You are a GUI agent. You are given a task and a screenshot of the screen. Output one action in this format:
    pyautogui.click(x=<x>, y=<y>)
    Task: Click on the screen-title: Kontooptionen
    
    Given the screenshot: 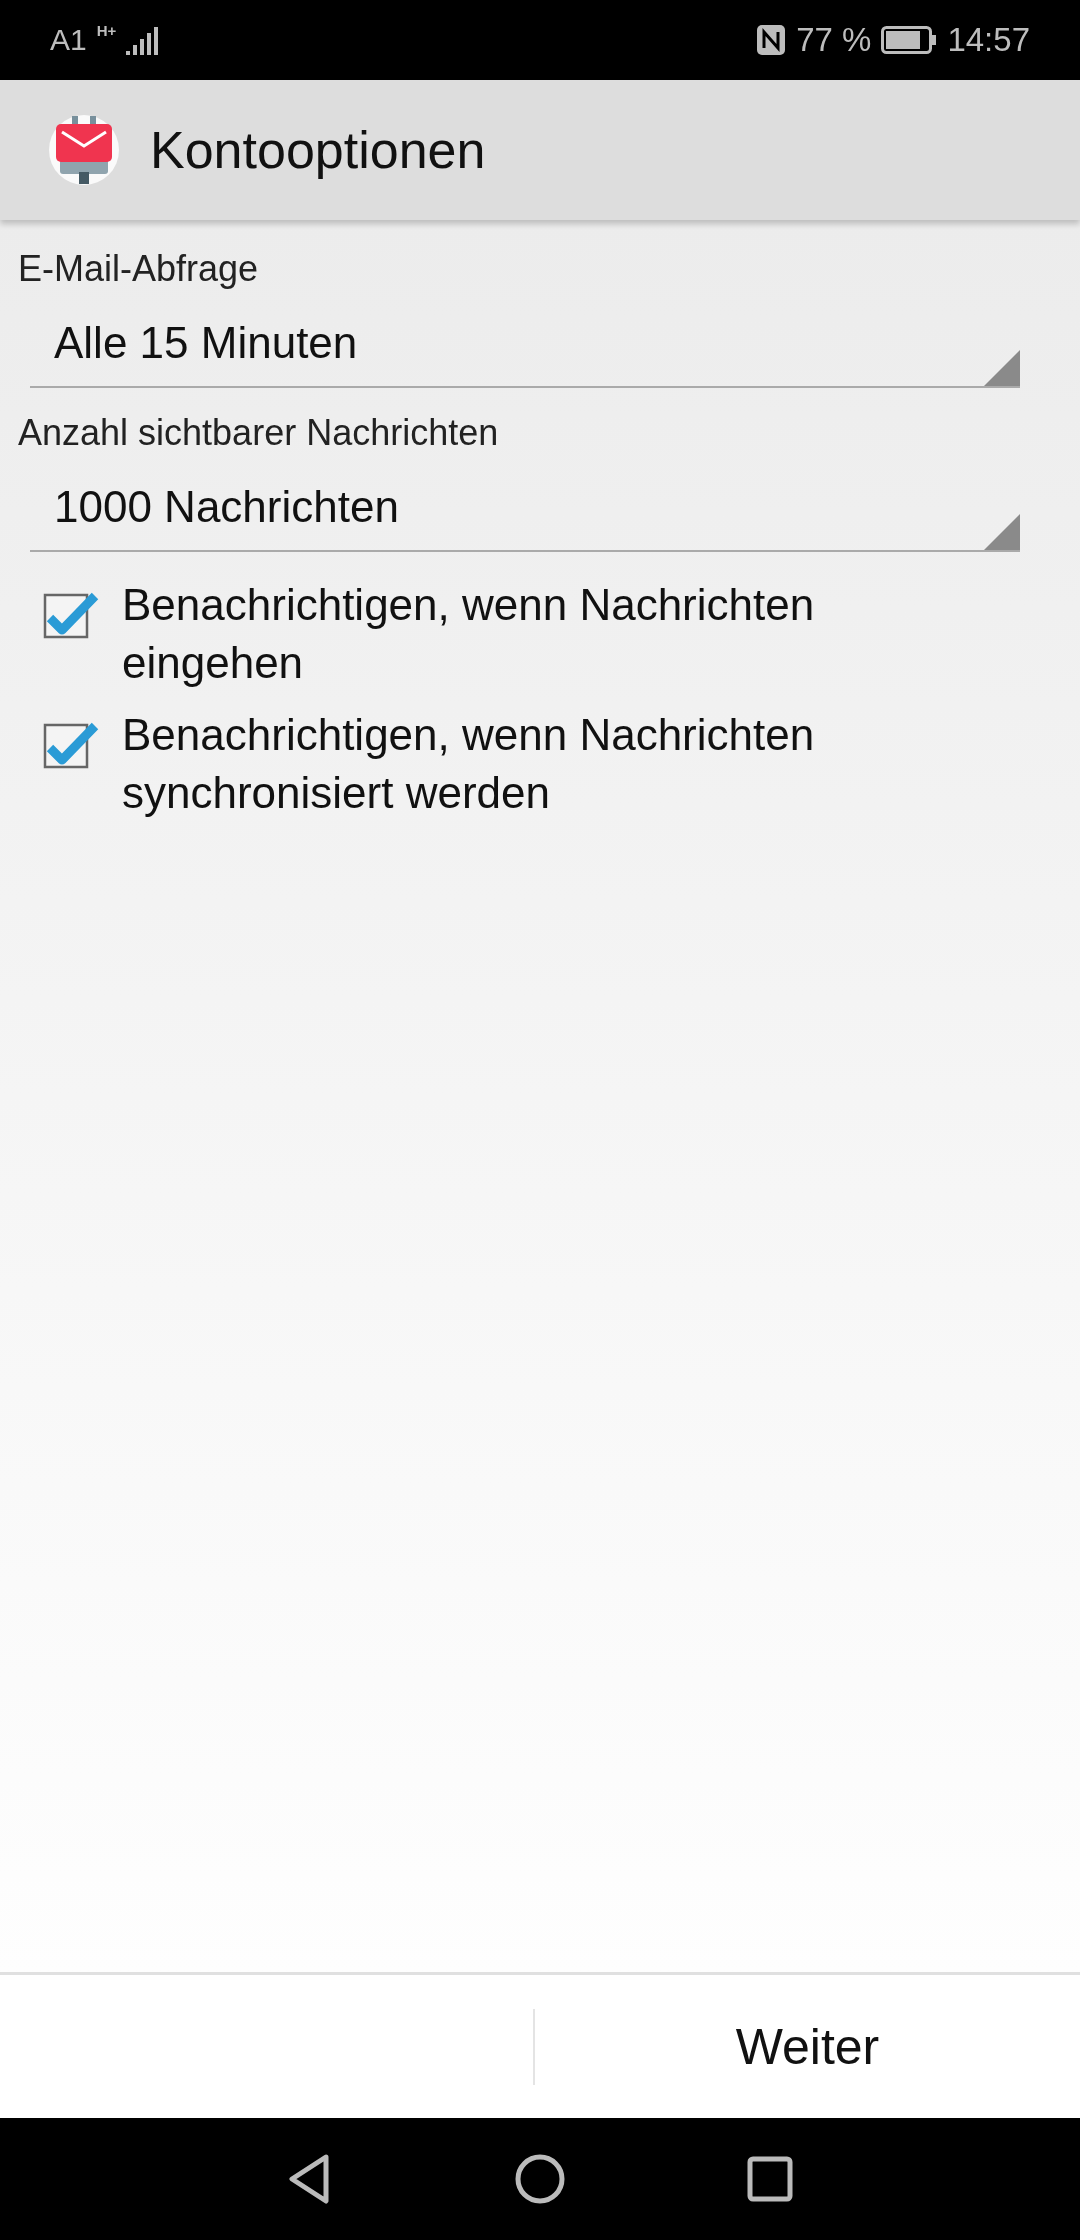 What is the action you would take?
    pyautogui.click(x=318, y=150)
    